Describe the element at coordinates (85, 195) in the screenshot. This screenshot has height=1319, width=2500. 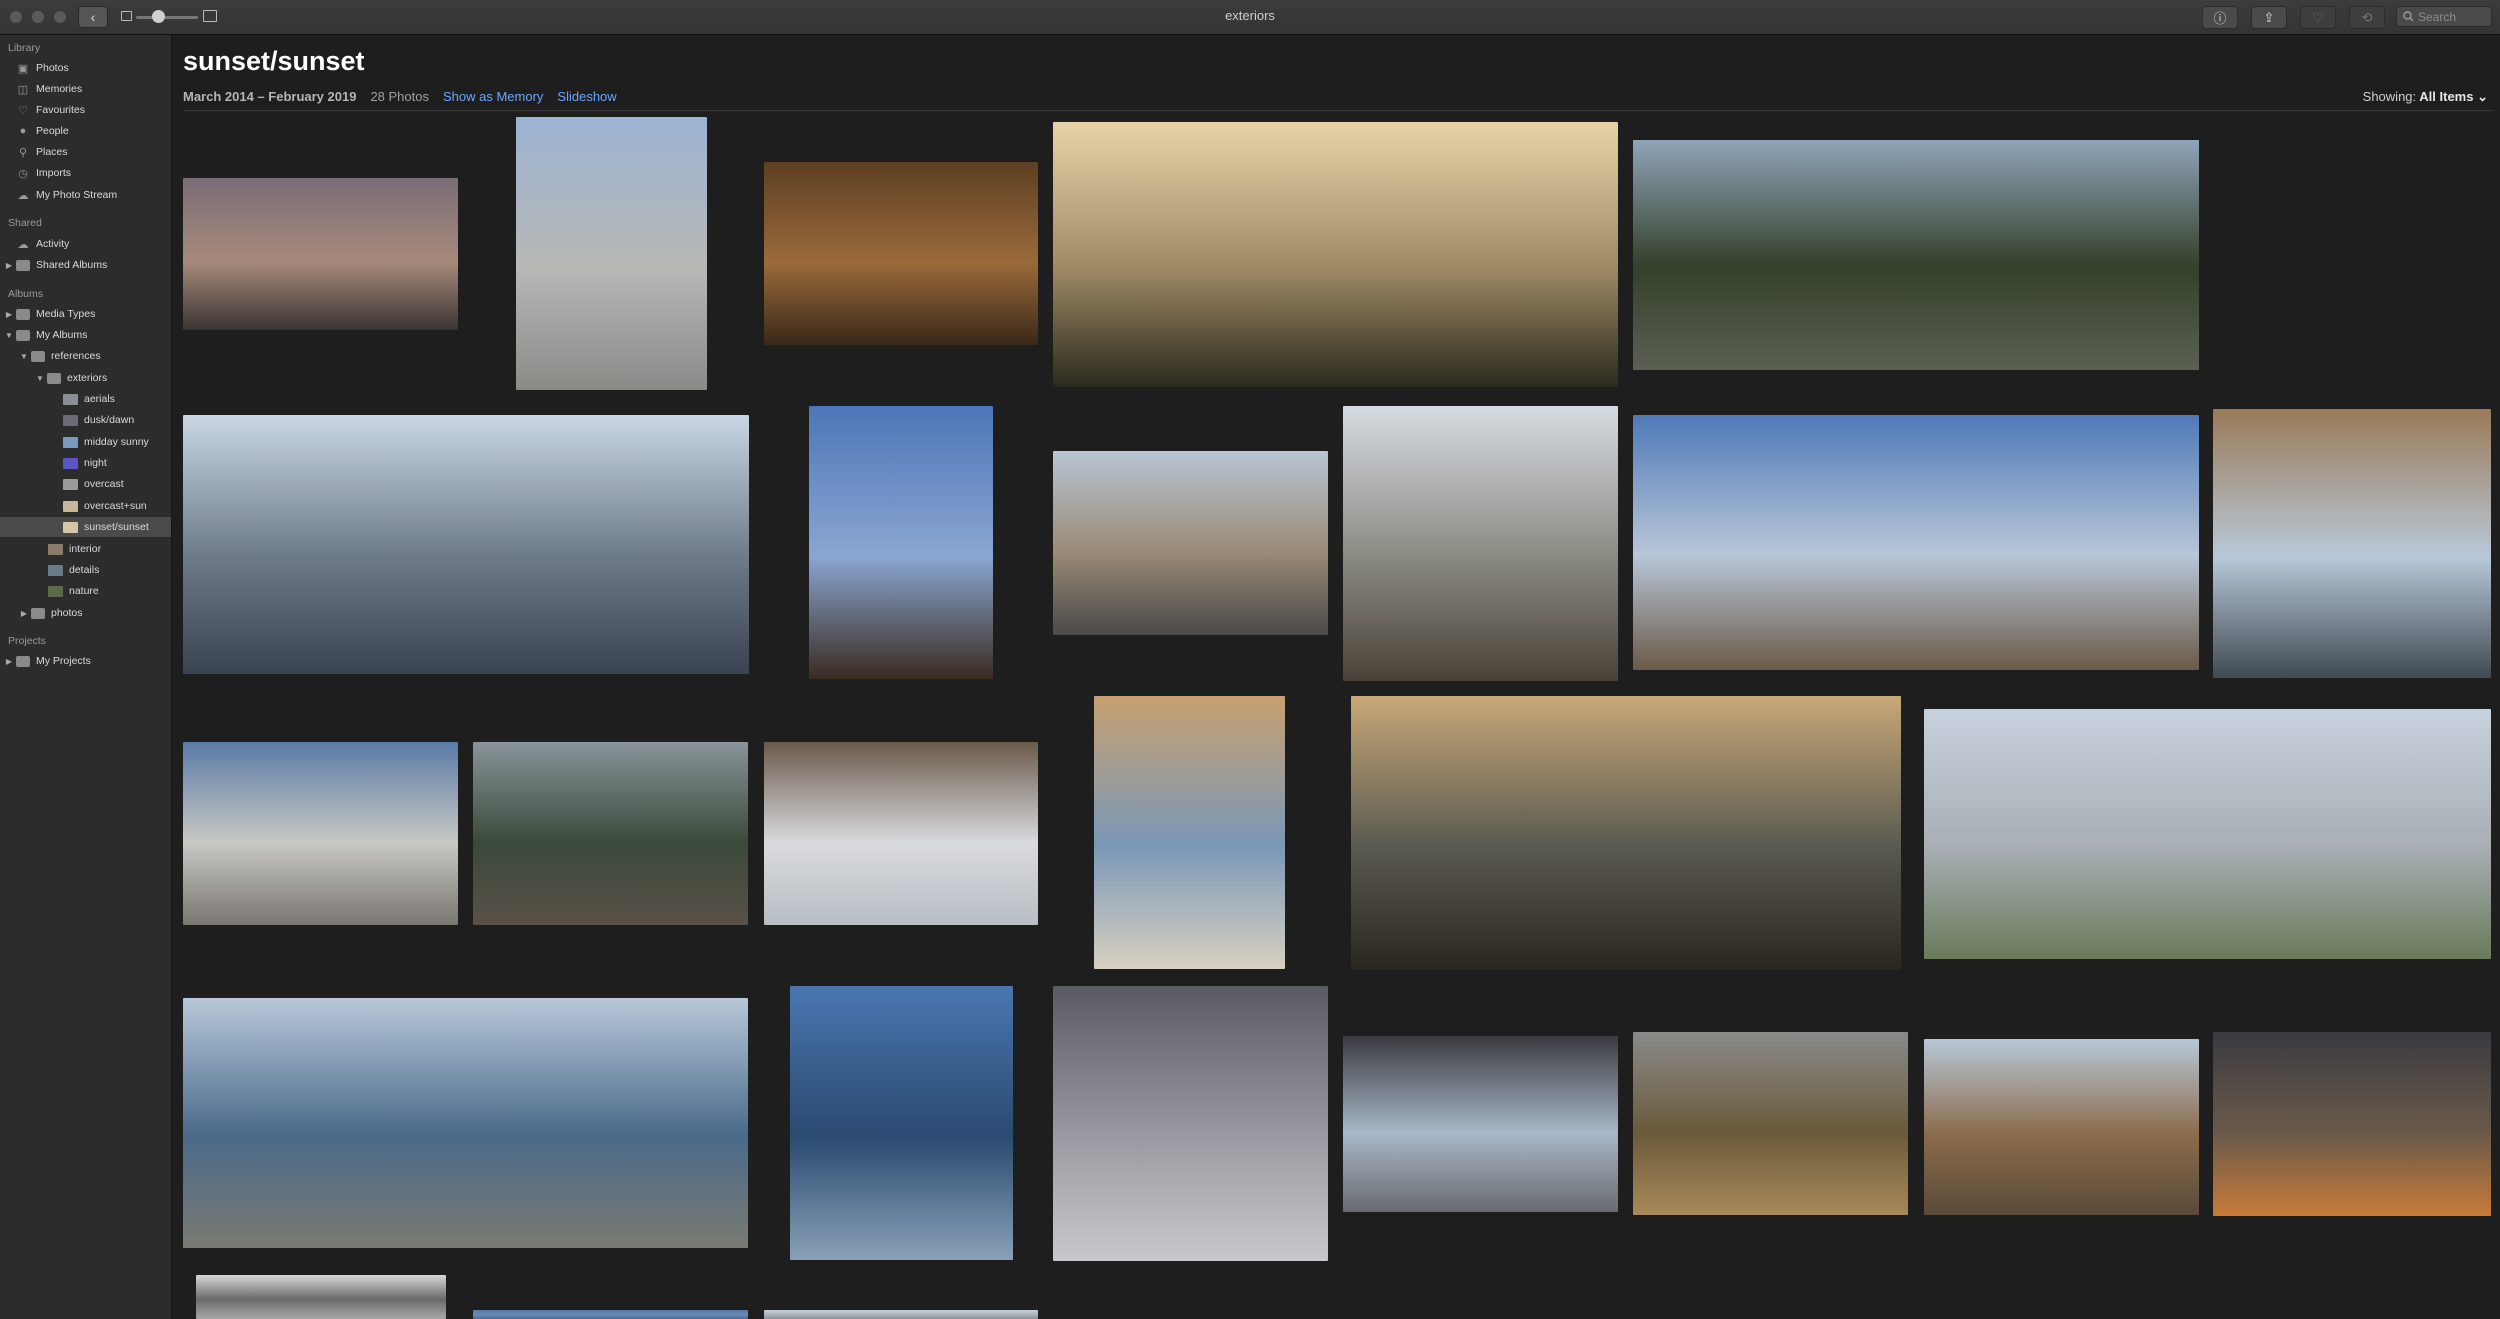
I see `sidebar-item-my-photo-stream: ☁ My Photo Stream` at that location.